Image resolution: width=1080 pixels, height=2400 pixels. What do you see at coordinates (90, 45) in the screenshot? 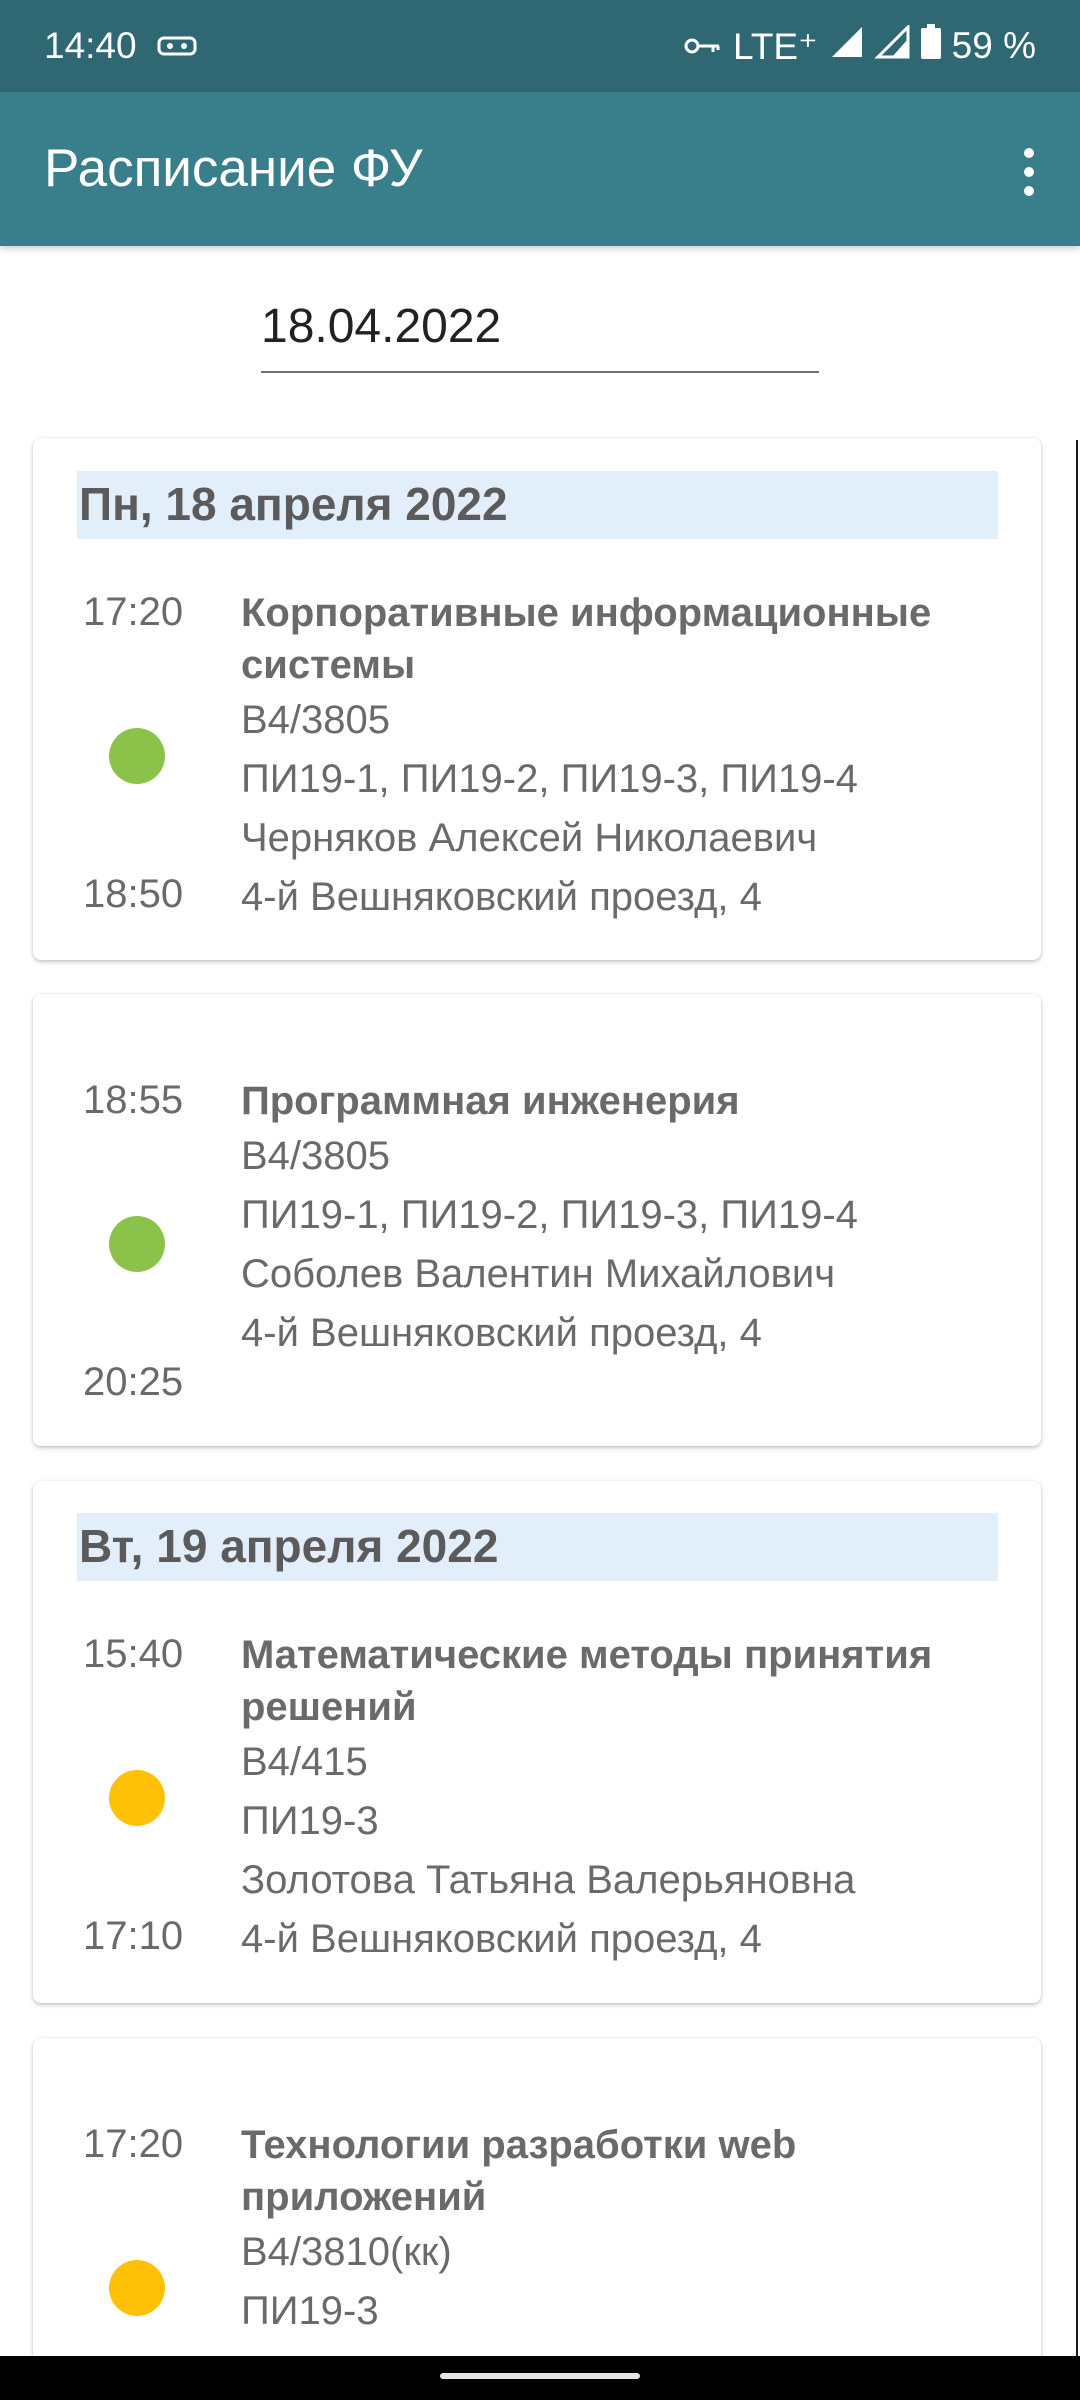
I see `clock: 14:40` at bounding box center [90, 45].